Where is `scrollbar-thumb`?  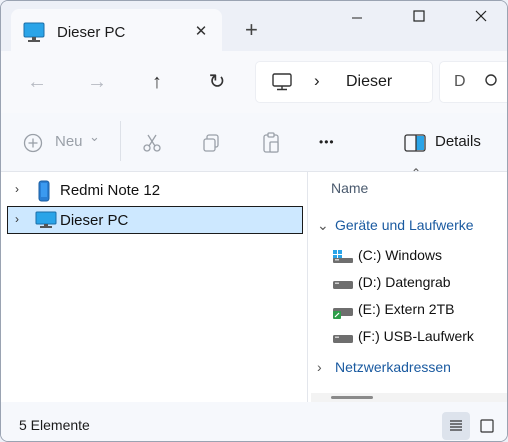
scrollbar-thumb is located at coordinates (352, 397).